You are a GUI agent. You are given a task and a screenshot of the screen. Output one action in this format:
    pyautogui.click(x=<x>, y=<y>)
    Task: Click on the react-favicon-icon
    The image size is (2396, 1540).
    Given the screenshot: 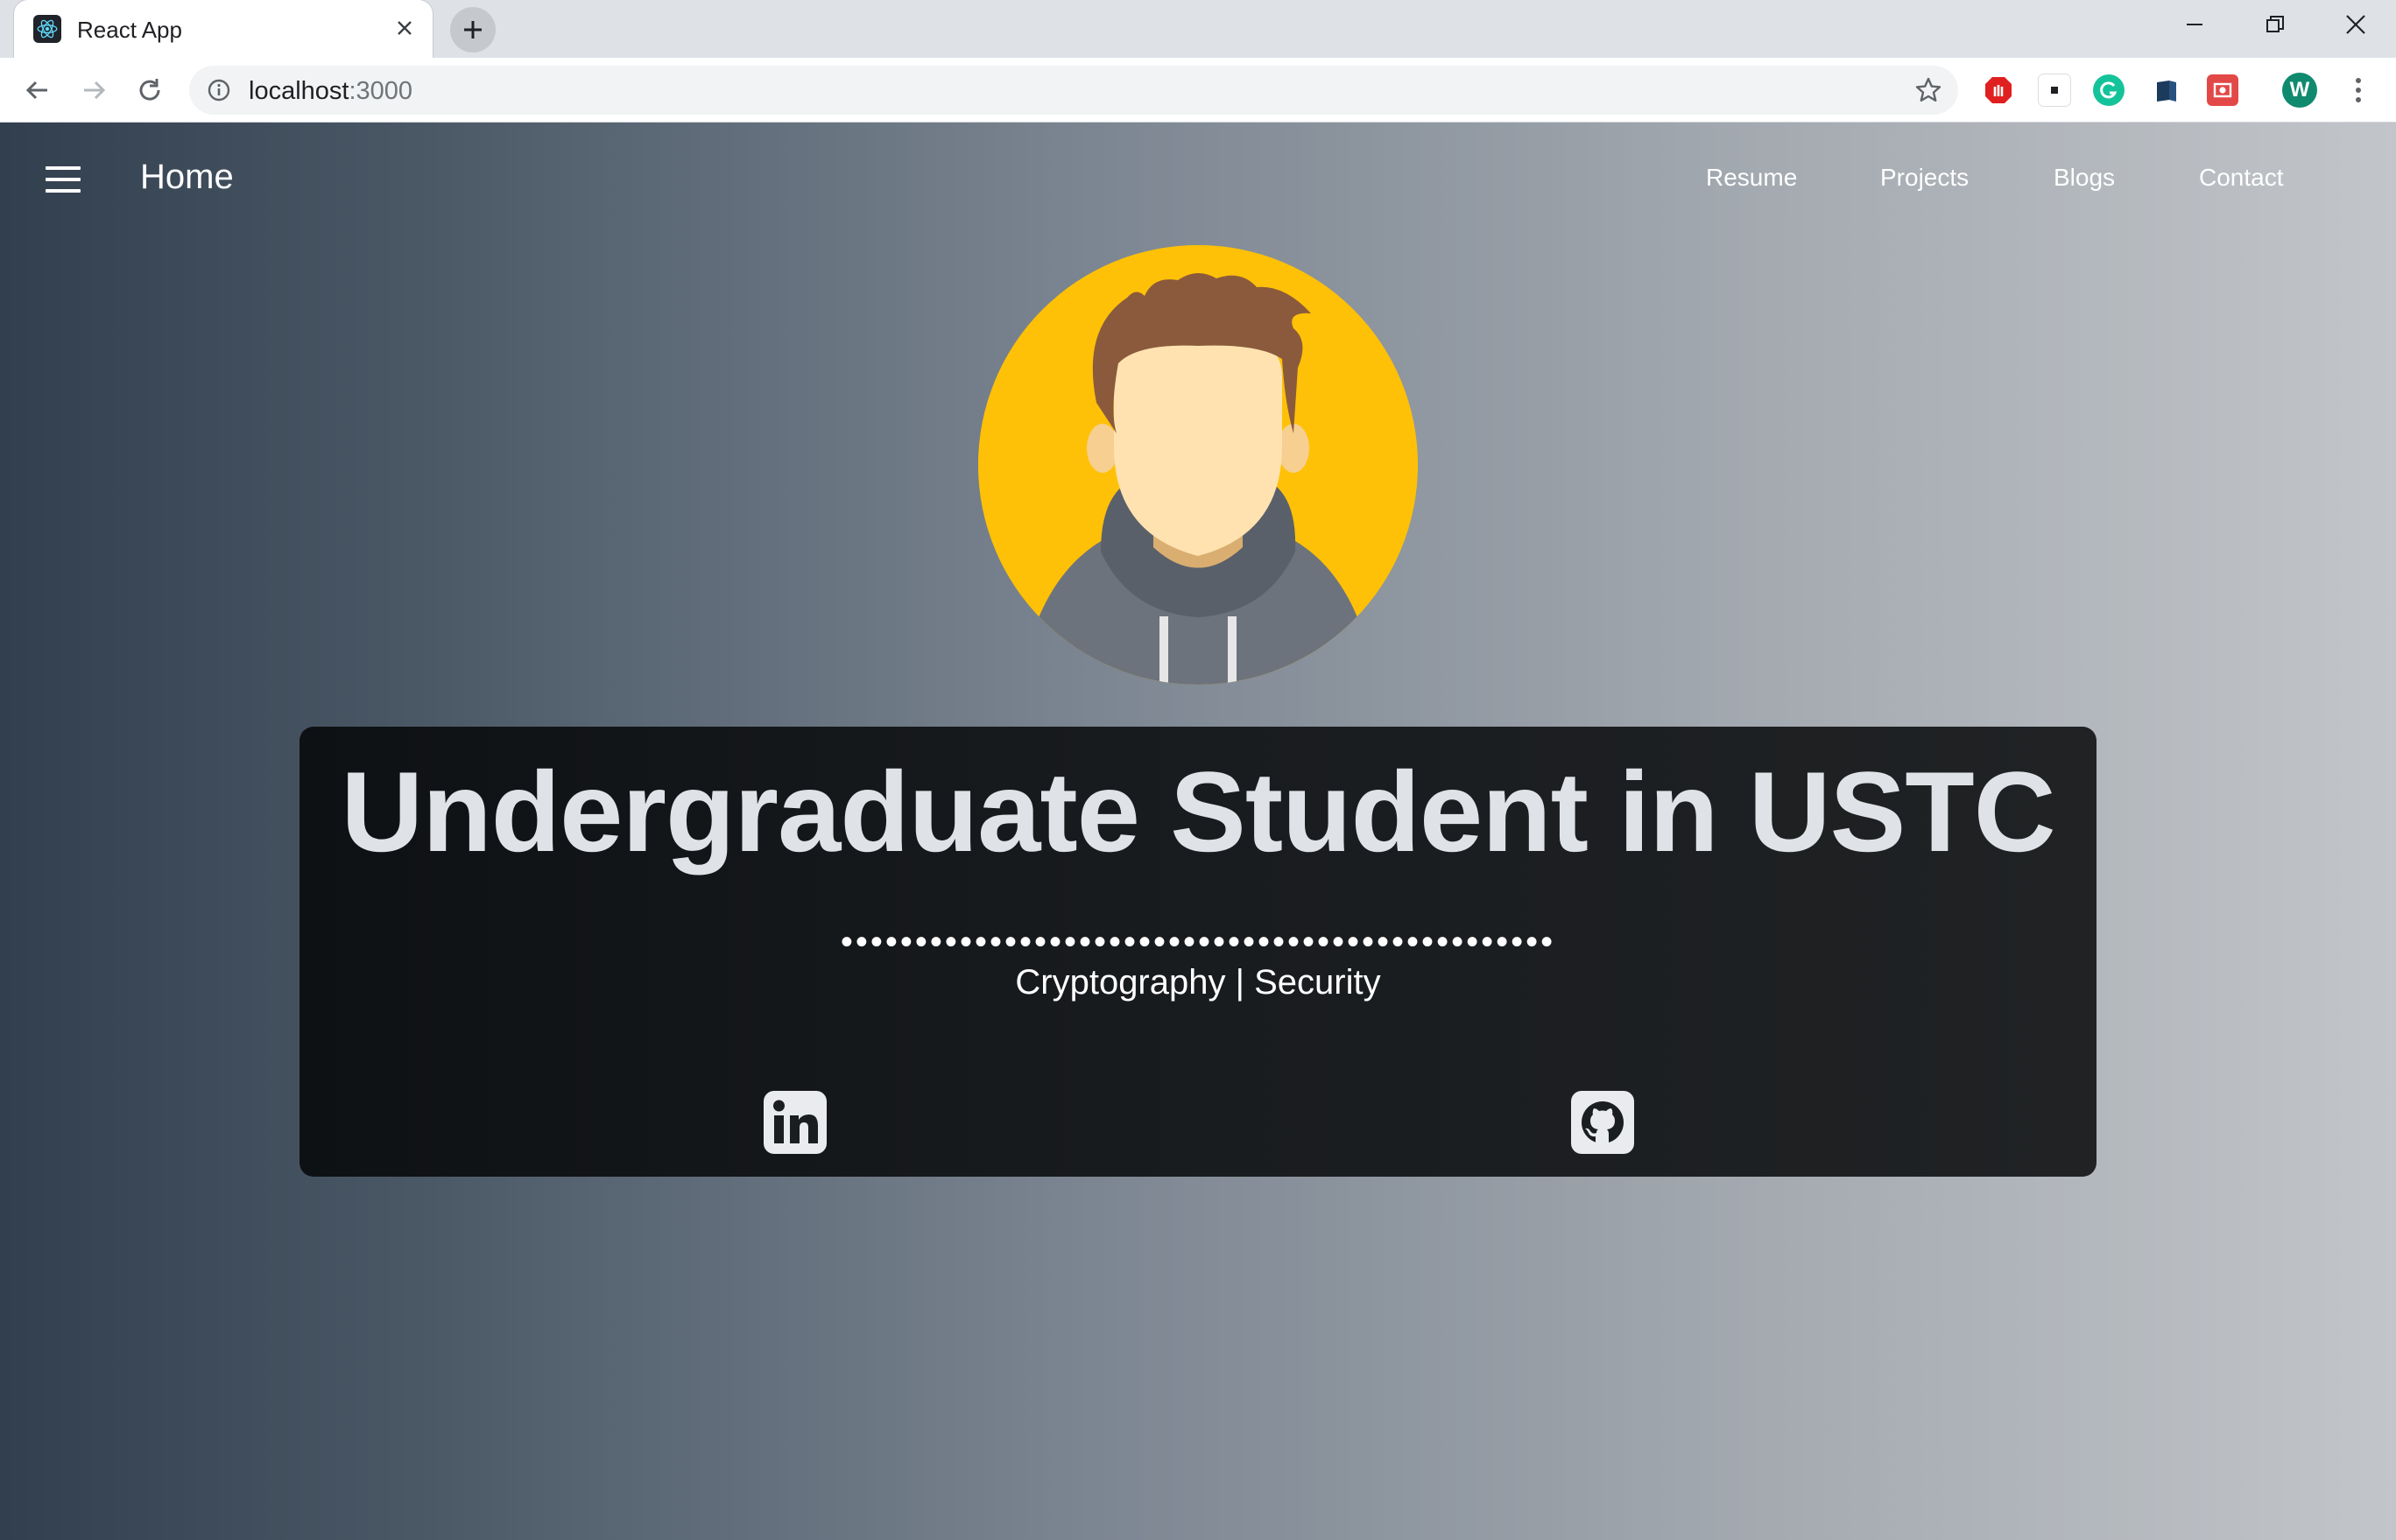 What is the action you would take?
    pyautogui.click(x=47, y=29)
    